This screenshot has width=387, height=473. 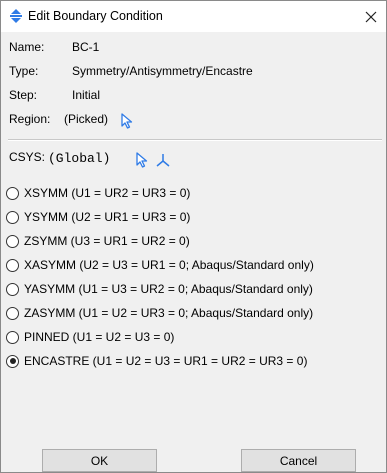 What do you see at coordinates (86, 95) in the screenshot?
I see `step-value: Initial` at bounding box center [86, 95].